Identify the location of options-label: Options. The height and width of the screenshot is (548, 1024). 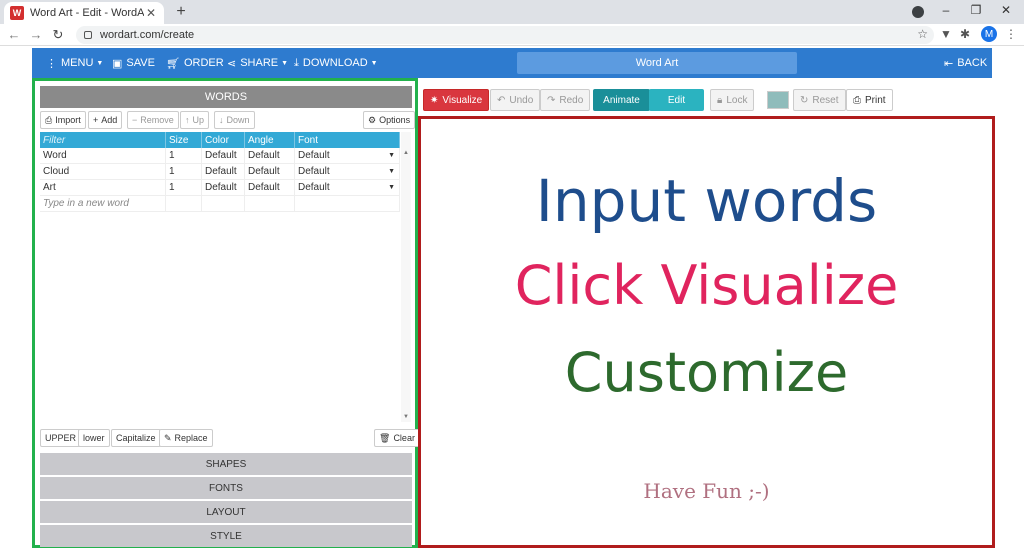
(395, 120).